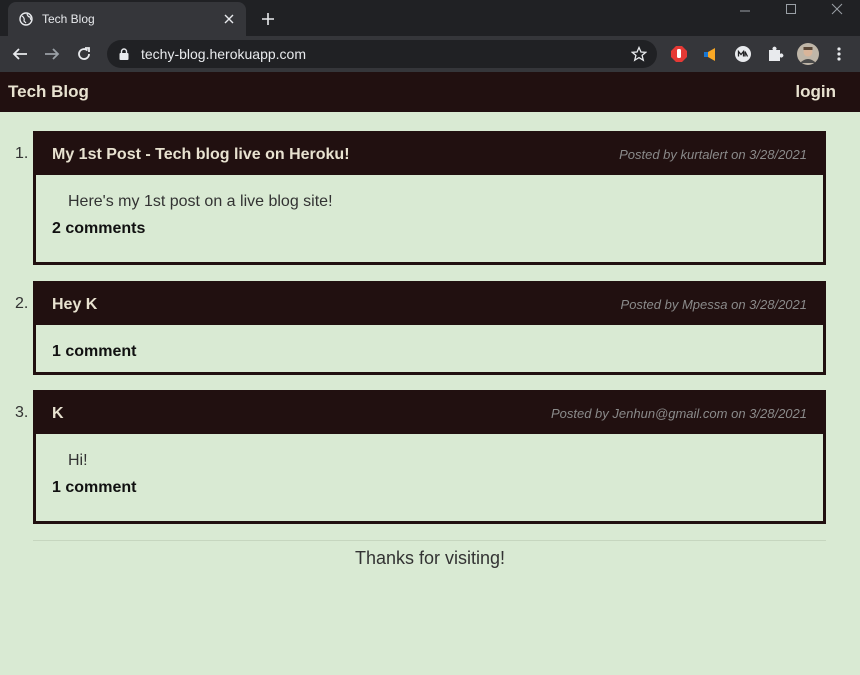  What do you see at coordinates (26, 19) in the screenshot?
I see `globe-icon` at bounding box center [26, 19].